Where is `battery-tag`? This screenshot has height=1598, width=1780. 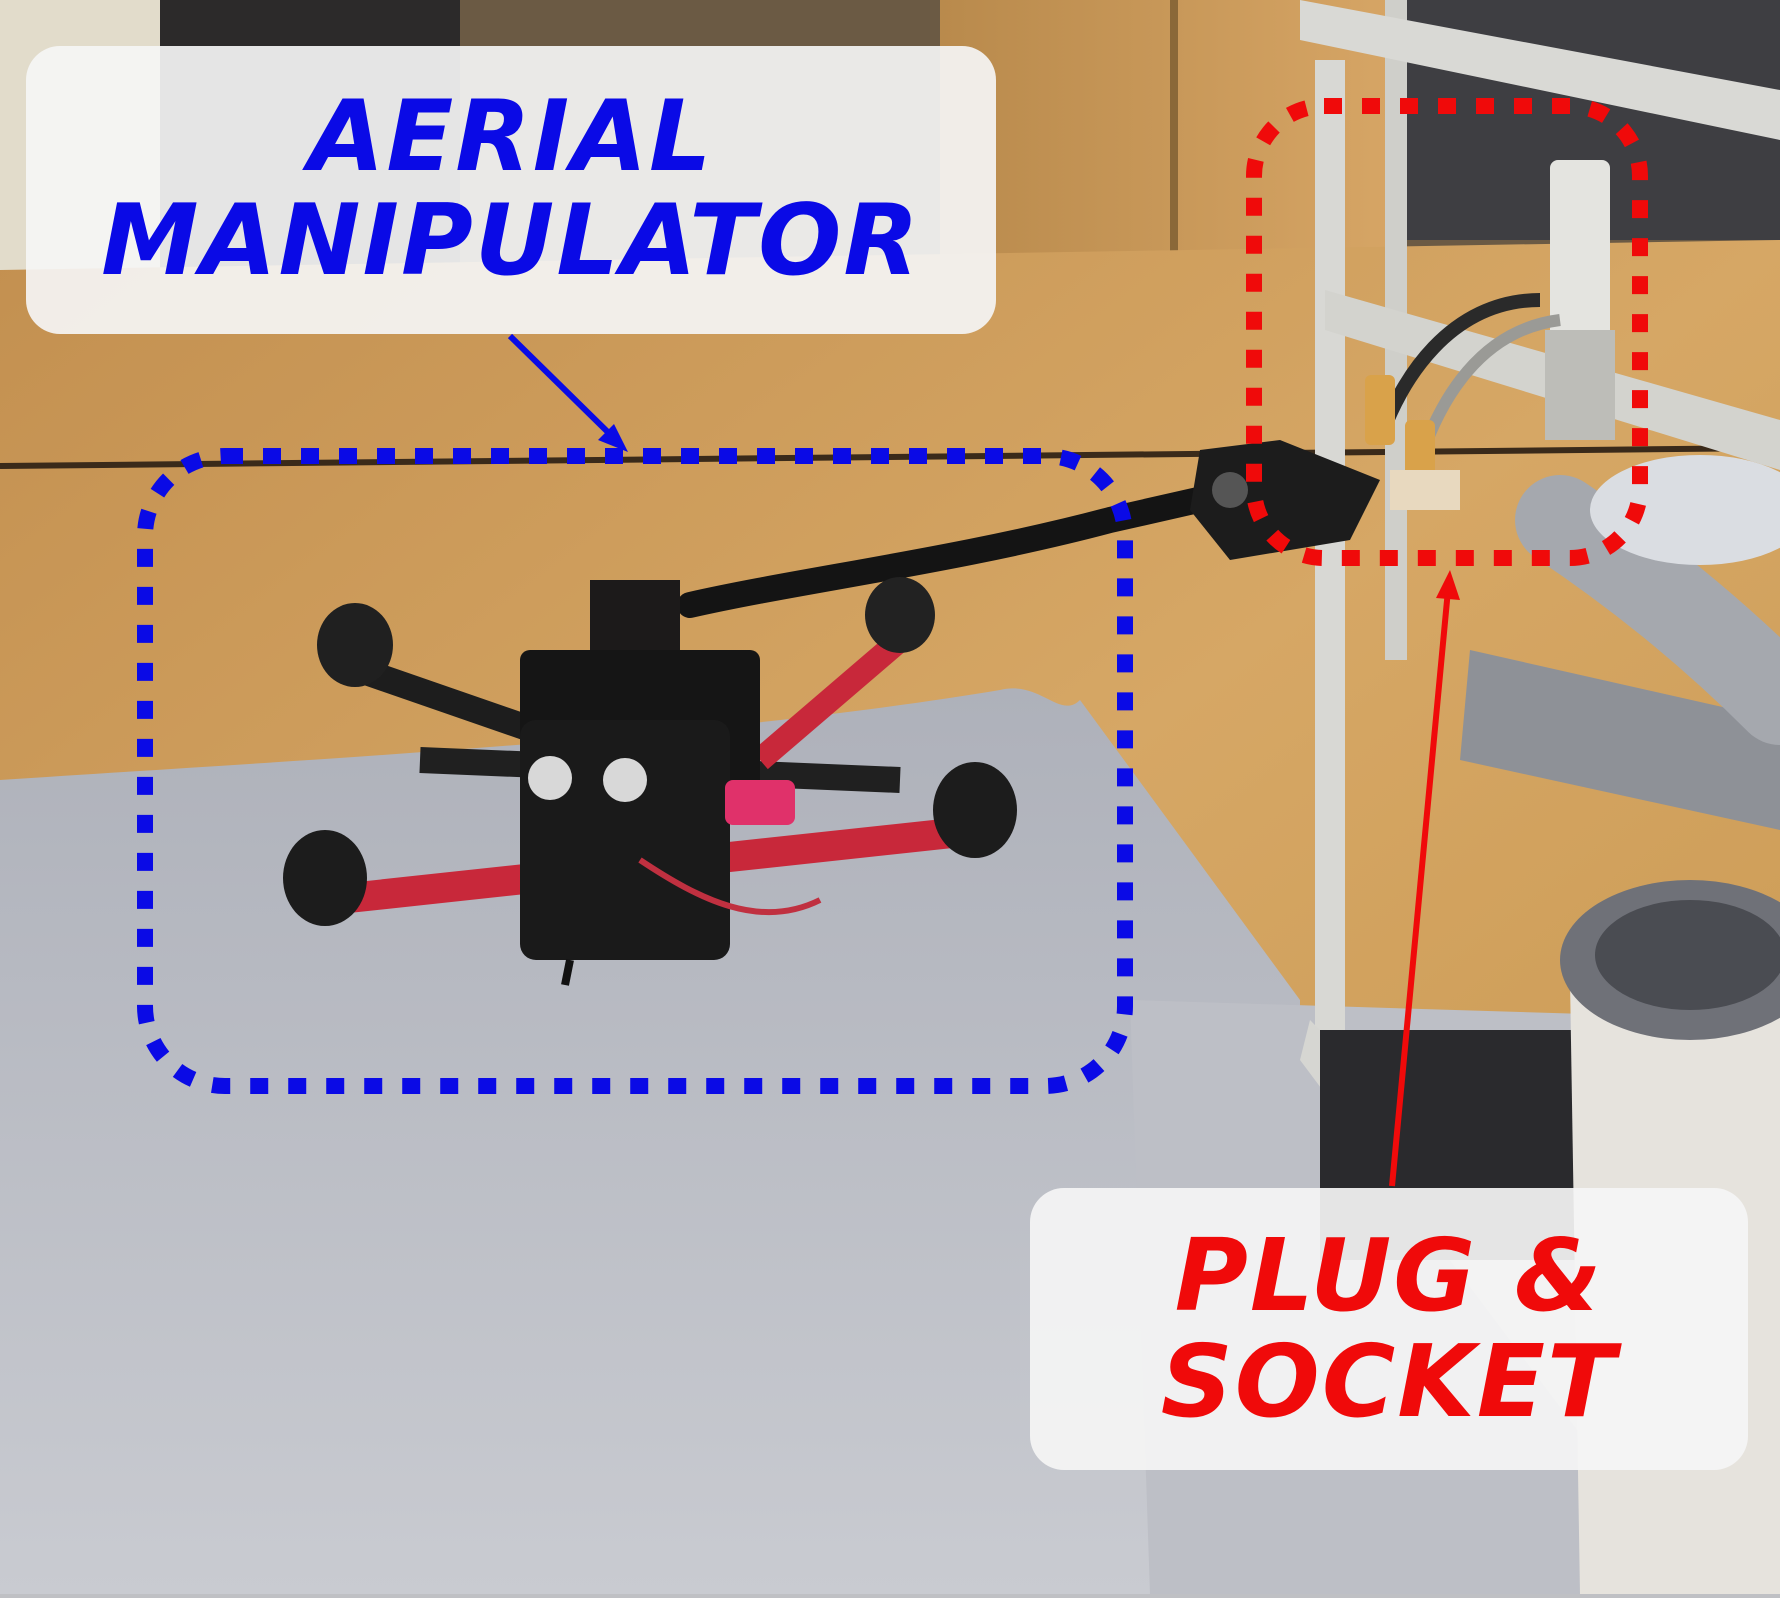 battery-tag is located at coordinates (760, 802).